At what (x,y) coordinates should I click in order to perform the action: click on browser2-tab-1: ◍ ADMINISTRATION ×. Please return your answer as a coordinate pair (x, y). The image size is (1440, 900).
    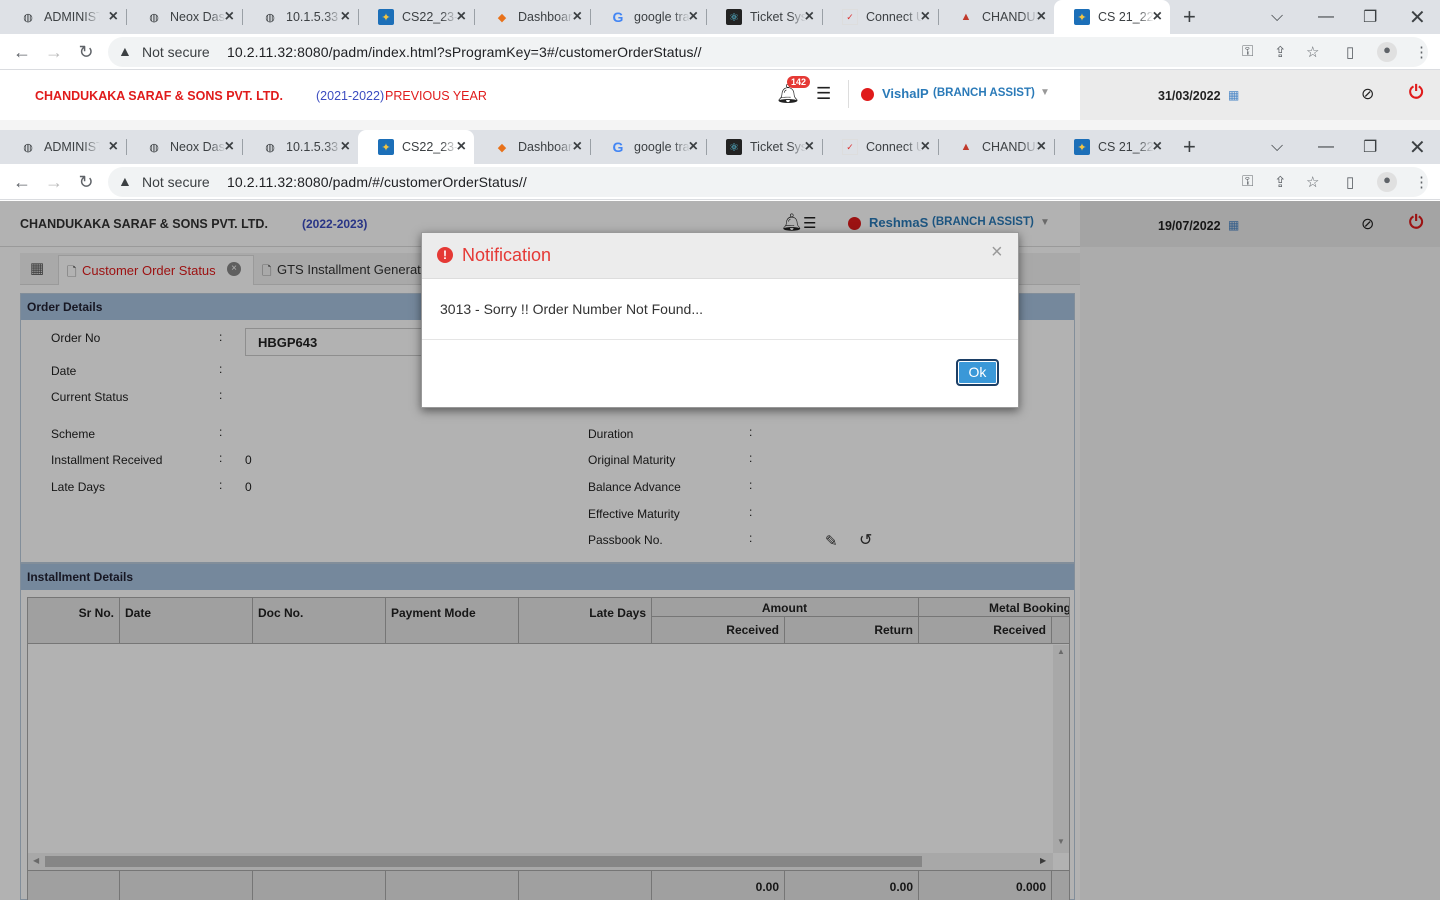
    Looking at the image, I should click on (63, 147).